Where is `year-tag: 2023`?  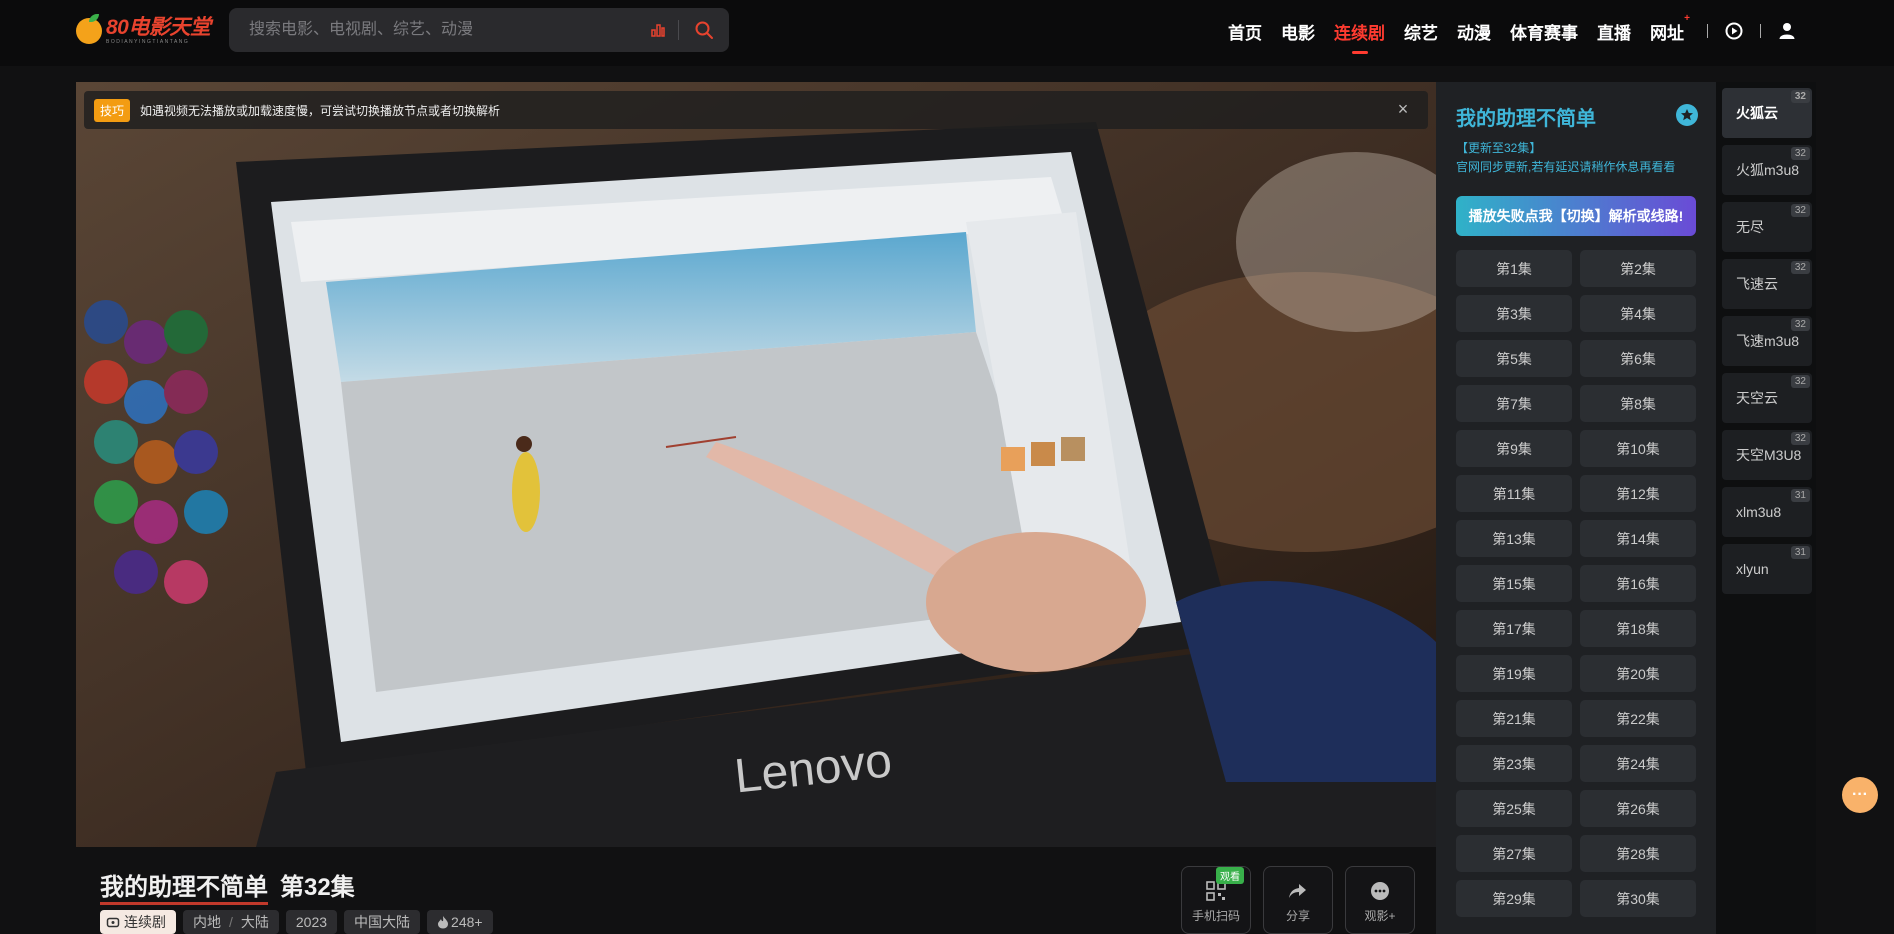
year-tag: 2023 is located at coordinates (311, 922).